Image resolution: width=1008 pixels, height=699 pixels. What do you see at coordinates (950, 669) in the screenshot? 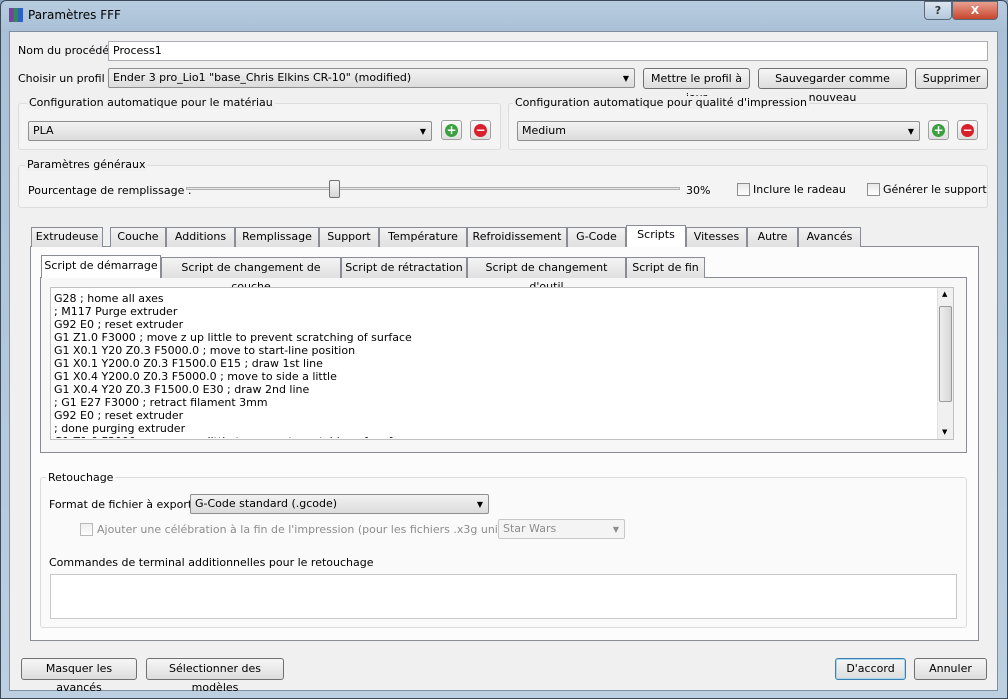
I see `cancel-button: Annuler` at bounding box center [950, 669].